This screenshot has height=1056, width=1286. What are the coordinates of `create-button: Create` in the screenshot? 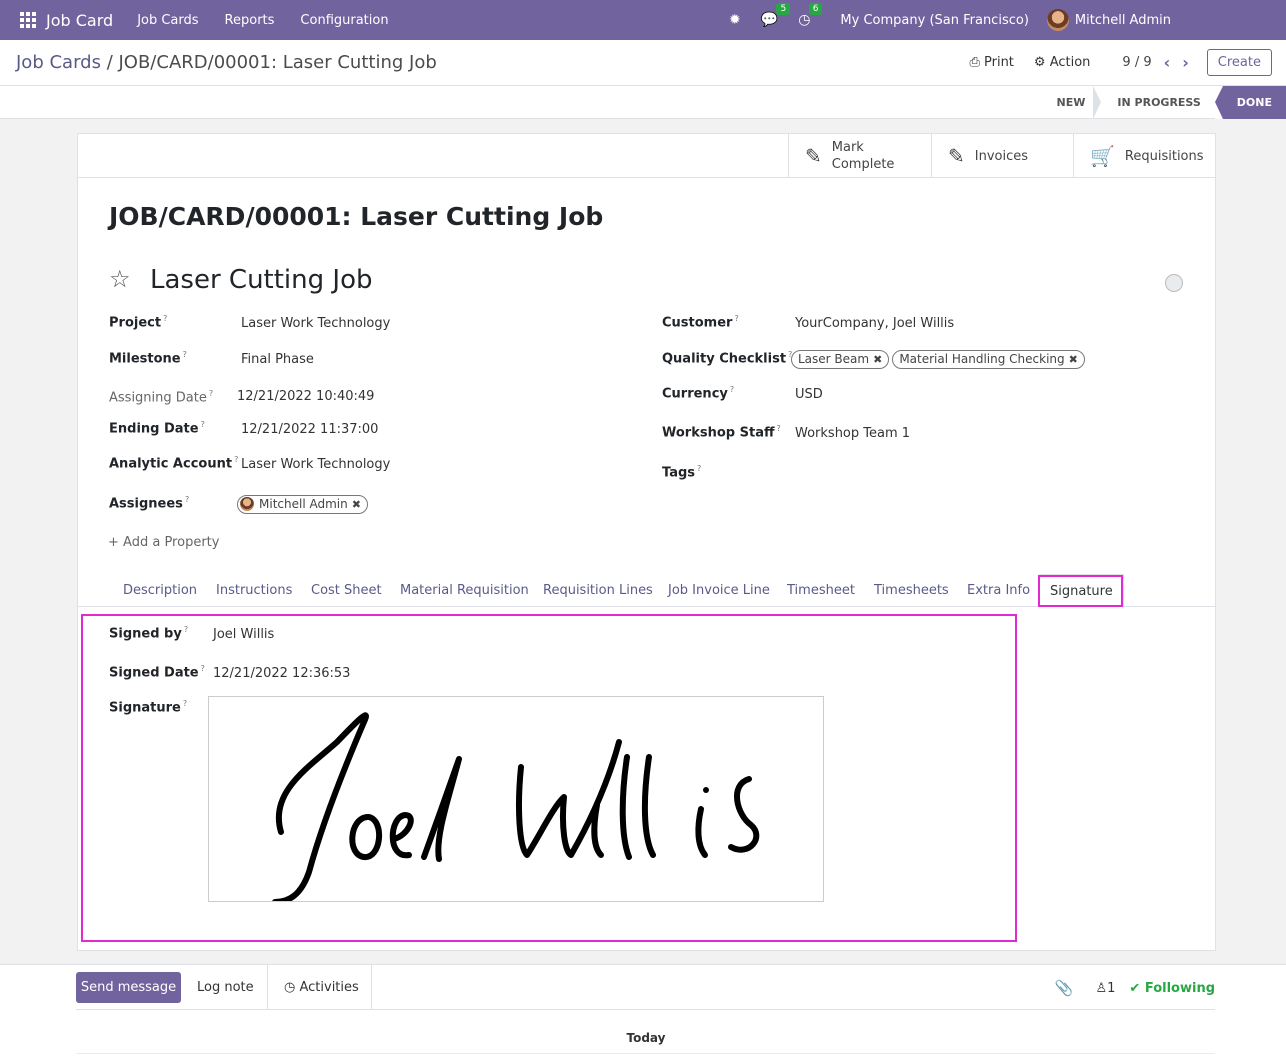 It's located at (1239, 62).